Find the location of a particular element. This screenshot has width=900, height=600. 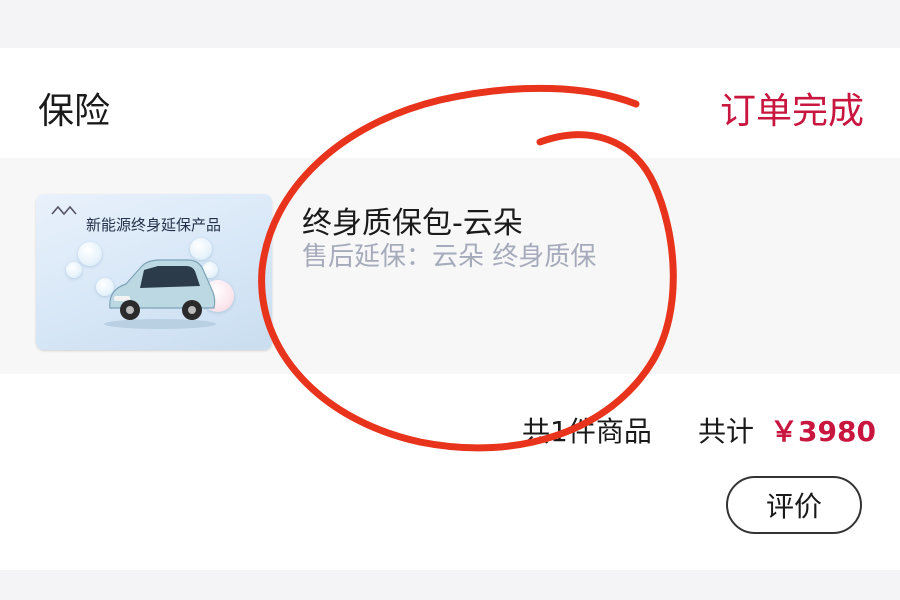

car-icon is located at coordinates (160, 294).